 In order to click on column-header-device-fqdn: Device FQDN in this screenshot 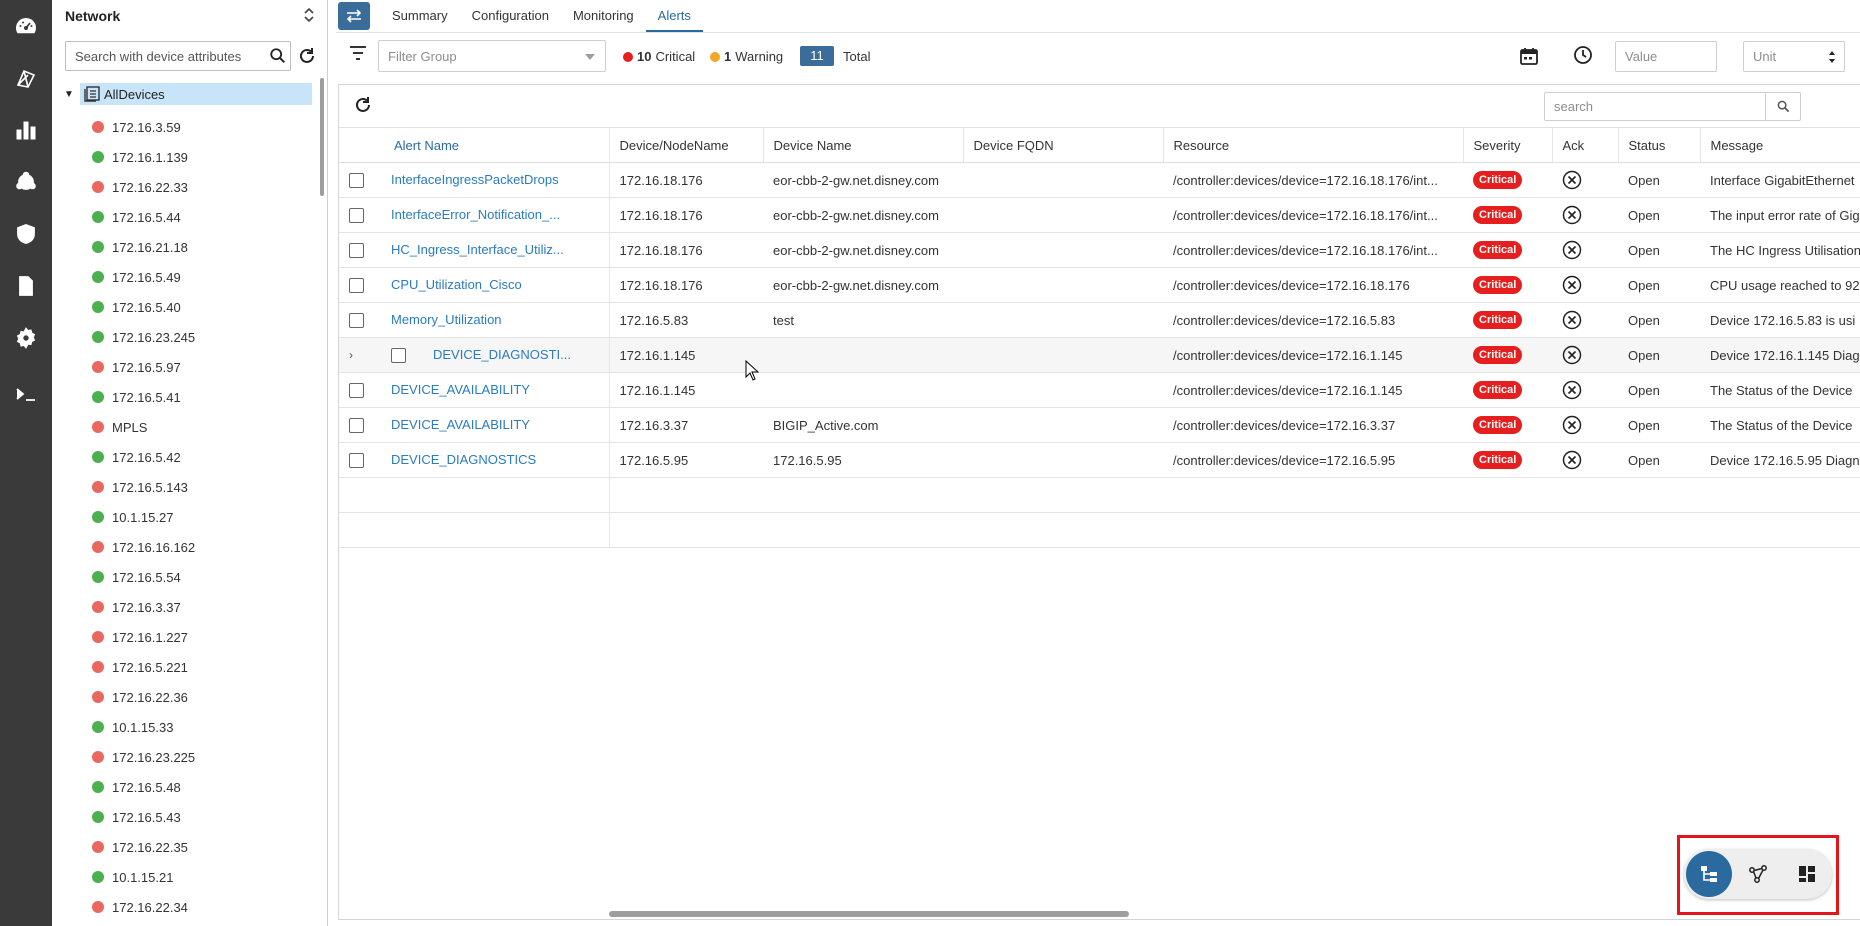, I will do `click(1063, 145)`.